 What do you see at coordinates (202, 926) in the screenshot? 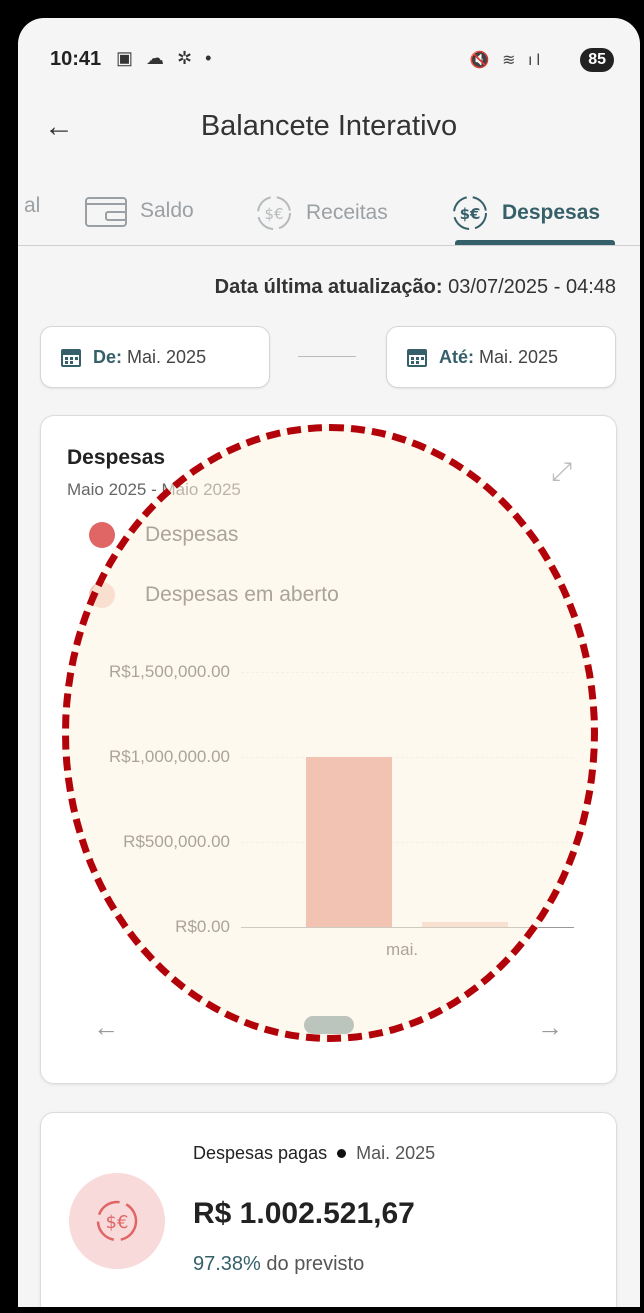
I see `y-tick-label: R$0.00` at bounding box center [202, 926].